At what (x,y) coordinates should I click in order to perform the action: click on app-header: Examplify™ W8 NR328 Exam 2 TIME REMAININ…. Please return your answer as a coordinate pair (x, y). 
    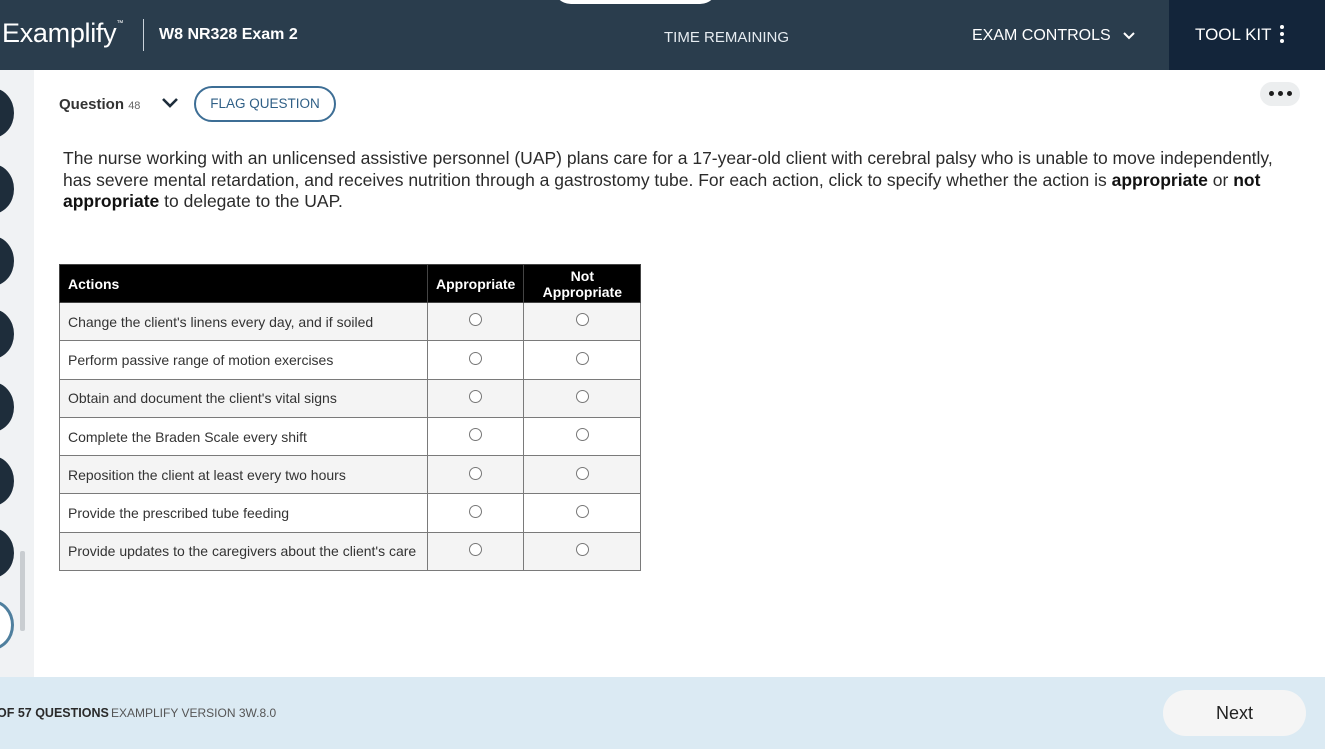
    Looking at the image, I should click on (662, 35).